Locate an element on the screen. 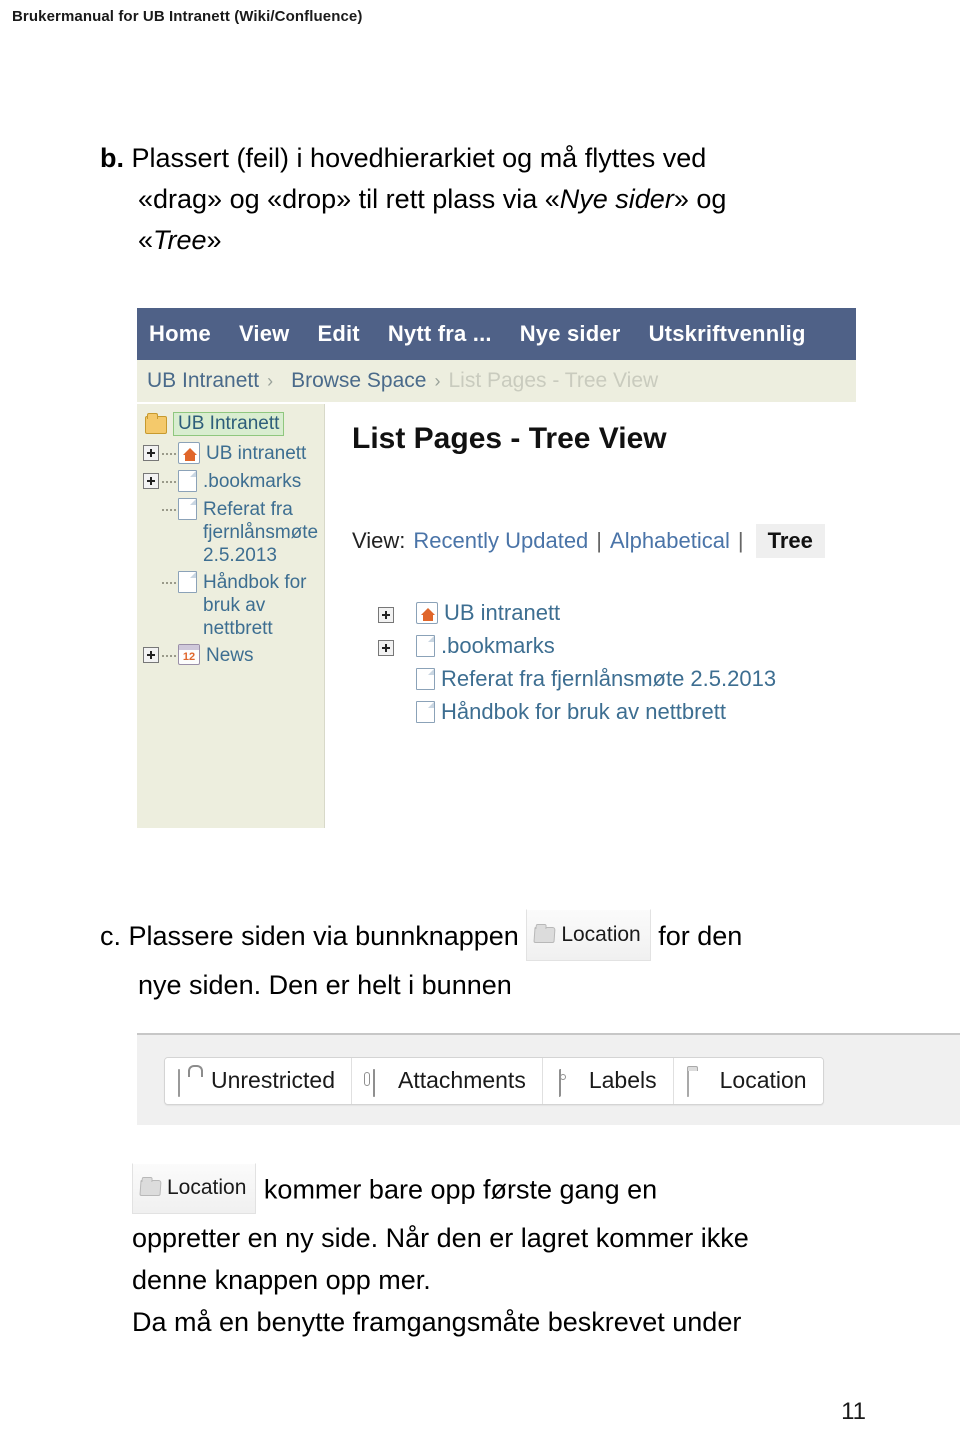 The image size is (960, 1444). home-page-icon is located at coordinates (427, 613).